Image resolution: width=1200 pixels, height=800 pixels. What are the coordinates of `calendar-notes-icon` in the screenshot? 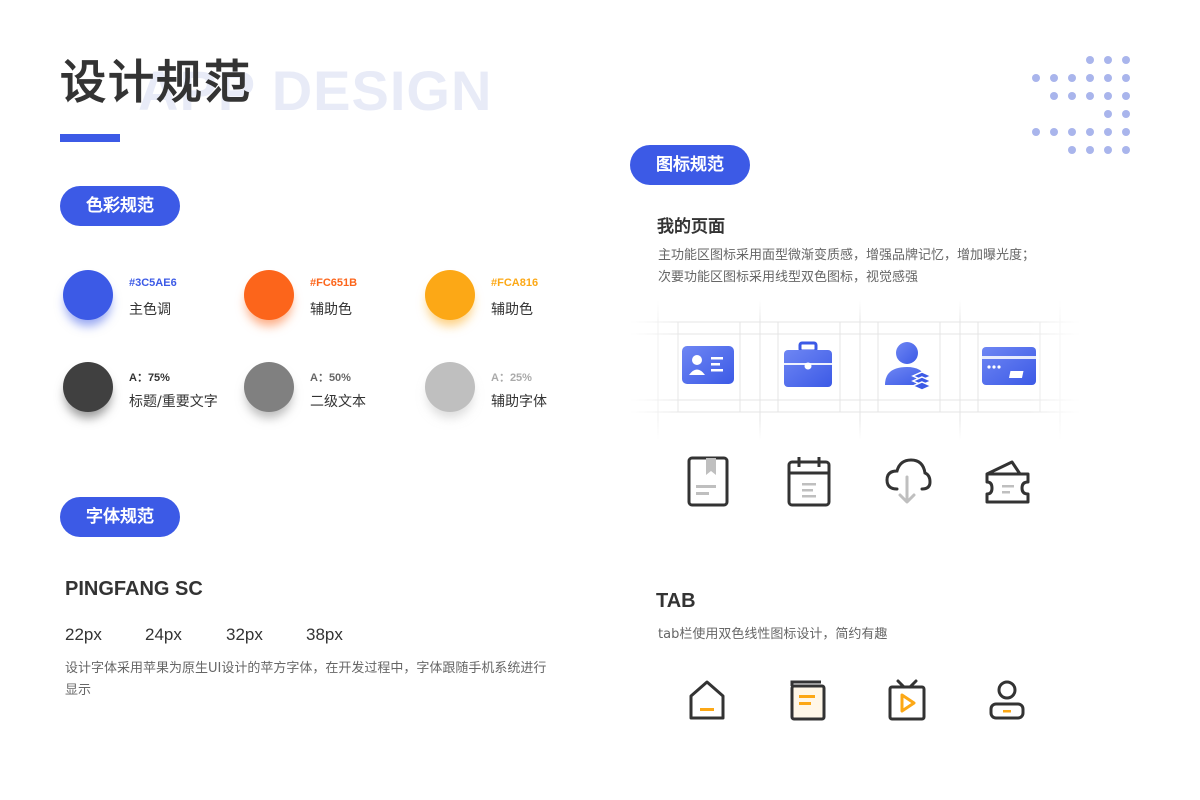 It's located at (809, 482).